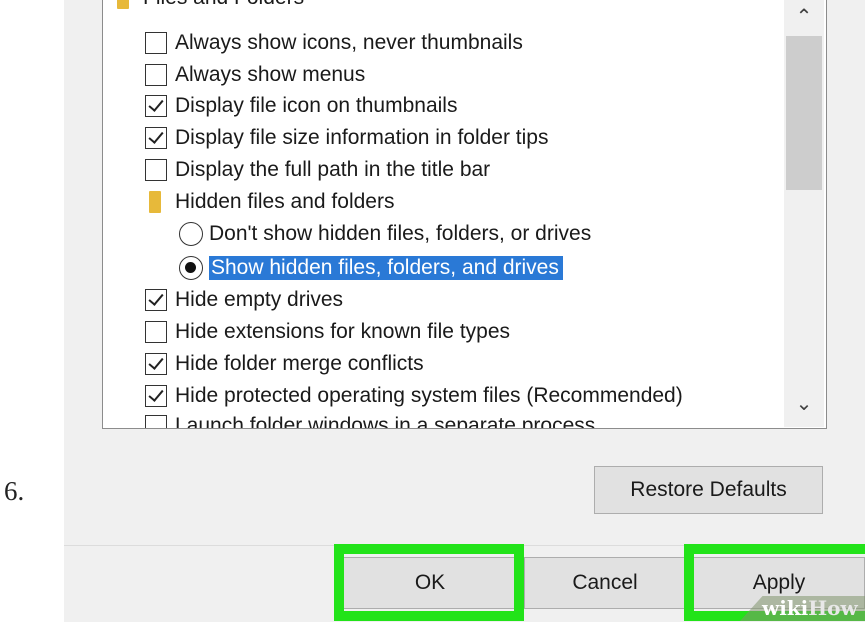  I want to click on watermark-wiki: wiki, so click(785, 608).